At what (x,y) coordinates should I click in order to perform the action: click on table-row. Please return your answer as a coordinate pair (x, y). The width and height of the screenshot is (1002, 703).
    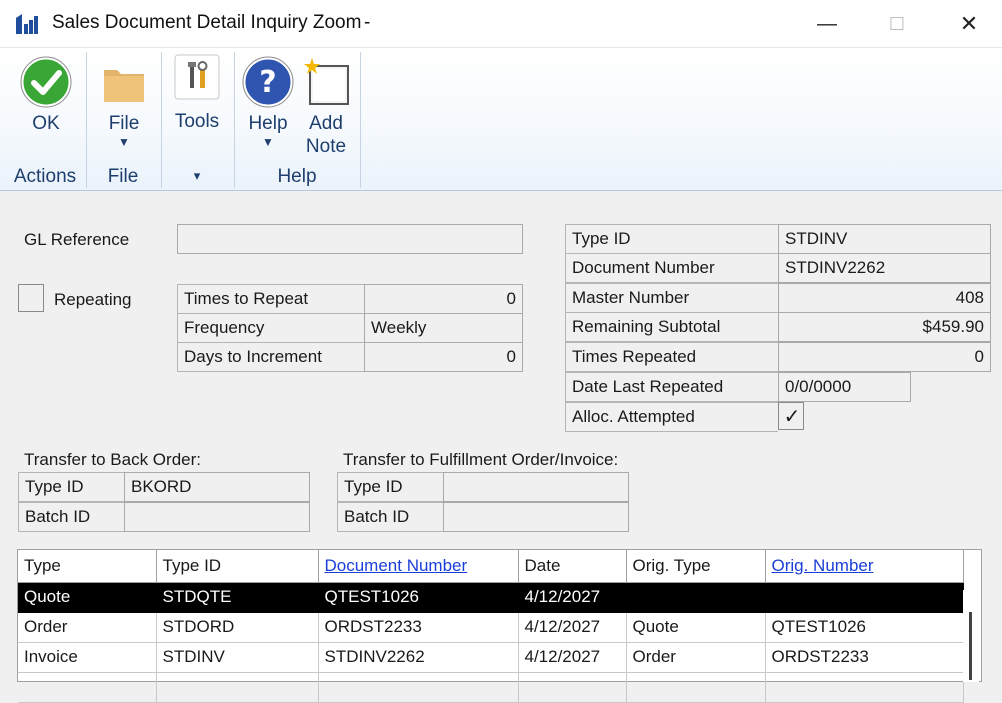
    Looking at the image, I should click on (491, 687).